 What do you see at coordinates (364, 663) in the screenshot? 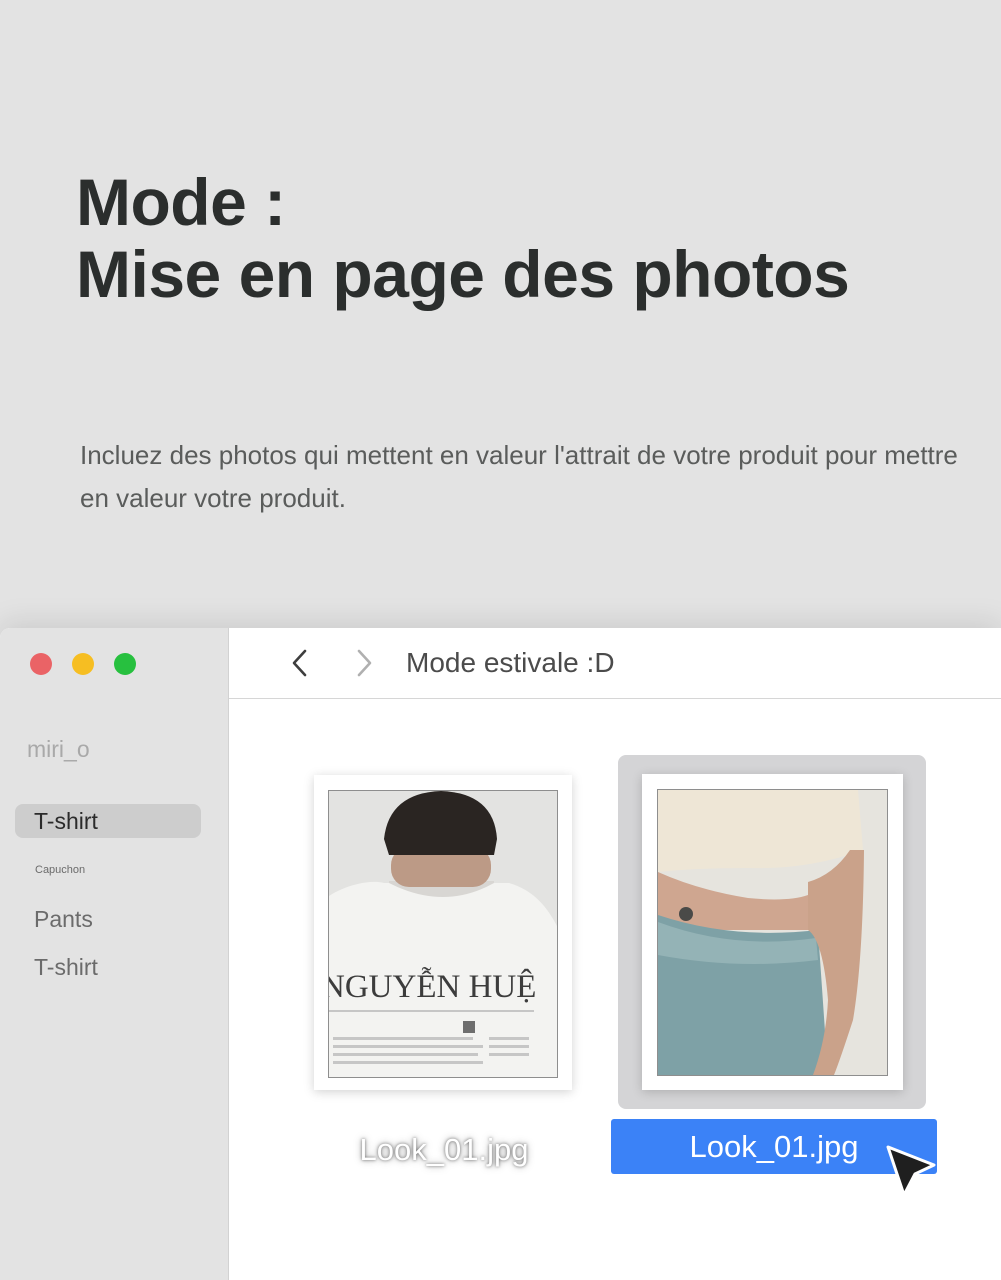
I see `chevron-right-icon` at bounding box center [364, 663].